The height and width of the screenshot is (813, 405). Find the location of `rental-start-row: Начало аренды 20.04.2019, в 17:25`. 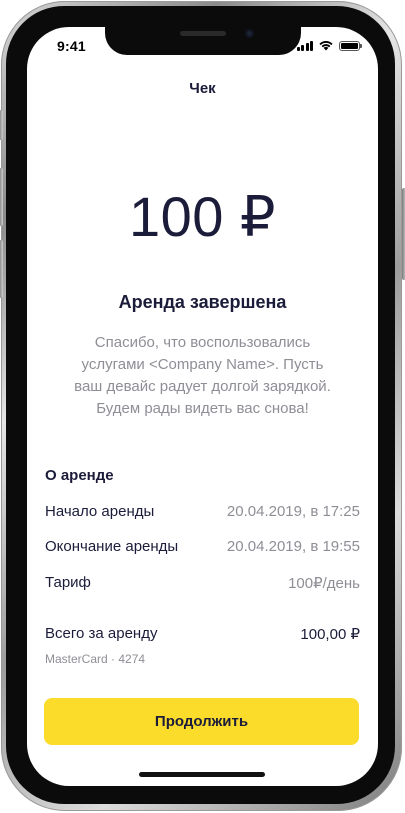

rental-start-row: Начало аренды 20.04.2019, в 17:25 is located at coordinates (202, 511).